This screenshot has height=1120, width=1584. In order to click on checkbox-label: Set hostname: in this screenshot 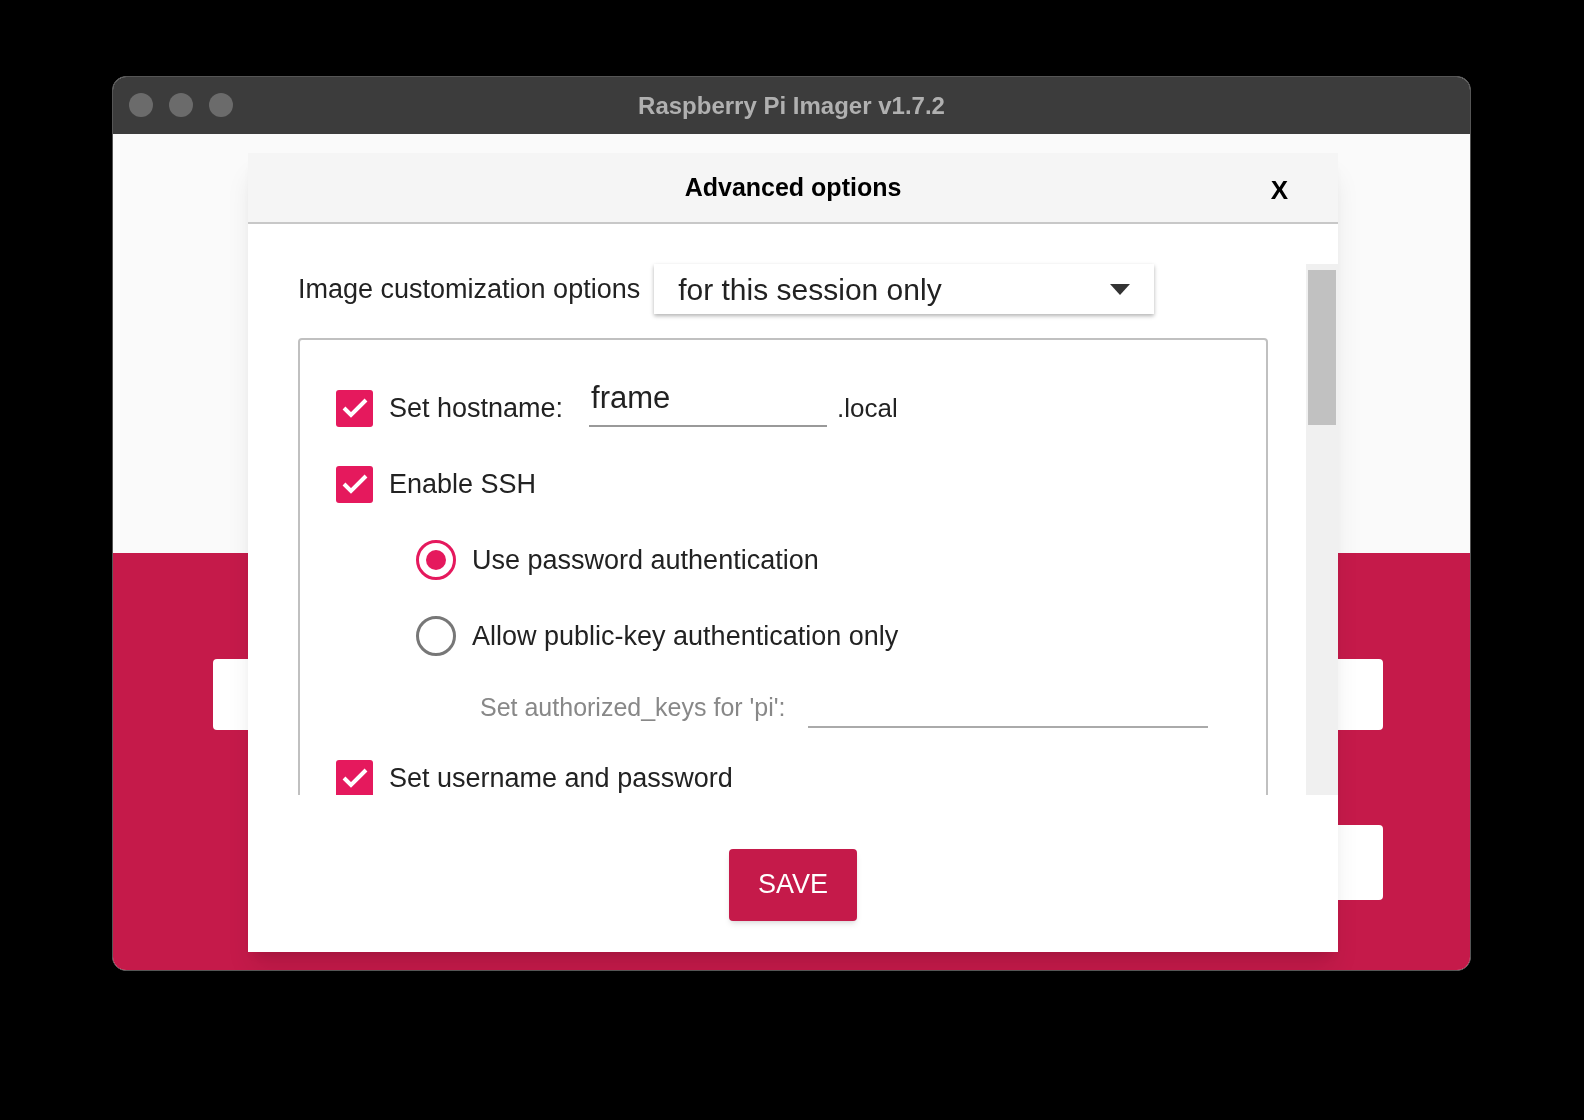, I will do `click(476, 408)`.